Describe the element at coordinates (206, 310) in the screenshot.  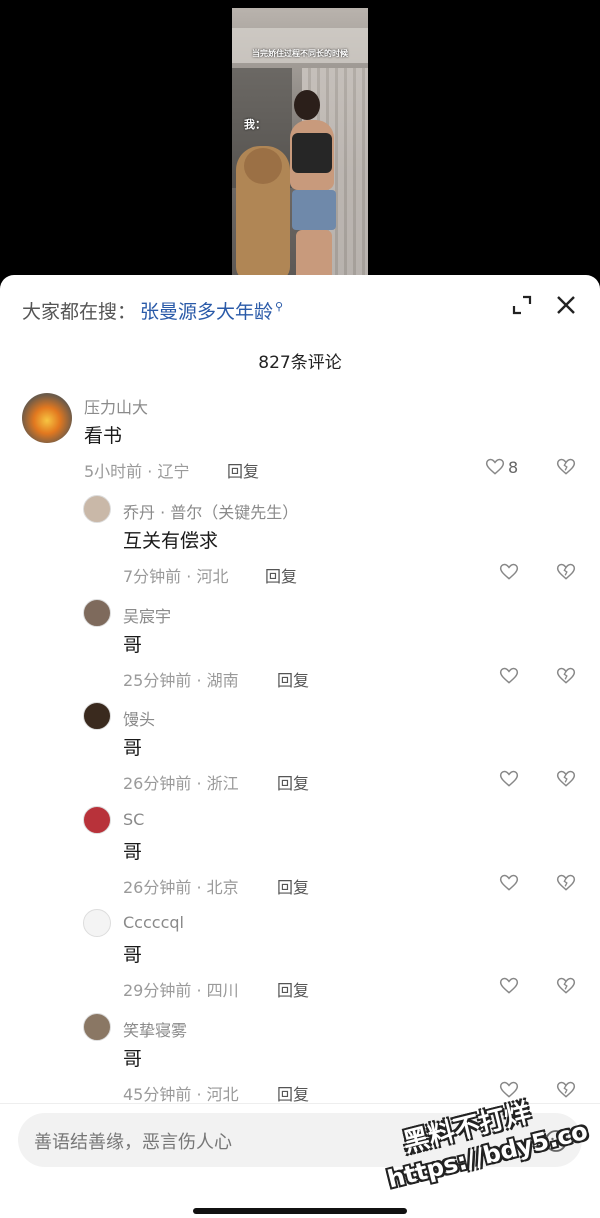
I see `search-term-link: 张曼源多大年龄` at that location.